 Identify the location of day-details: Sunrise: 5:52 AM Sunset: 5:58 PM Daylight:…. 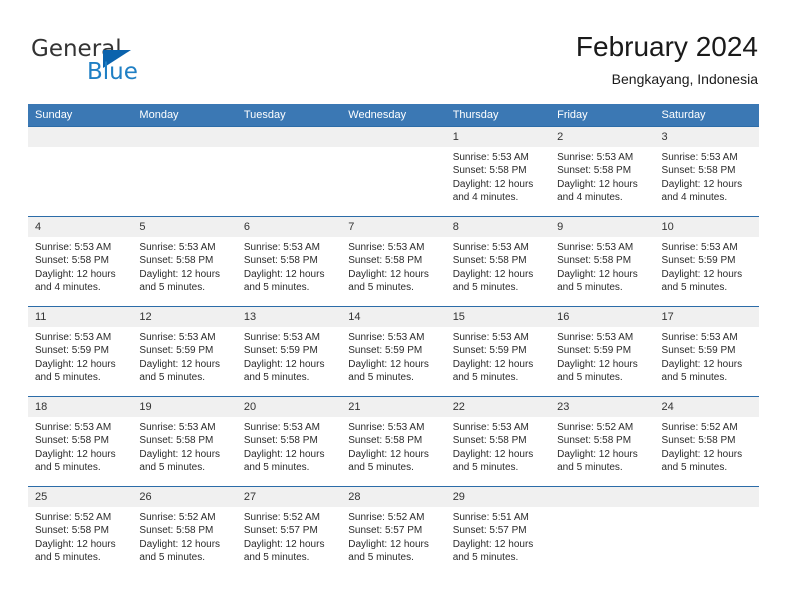
(707, 446).